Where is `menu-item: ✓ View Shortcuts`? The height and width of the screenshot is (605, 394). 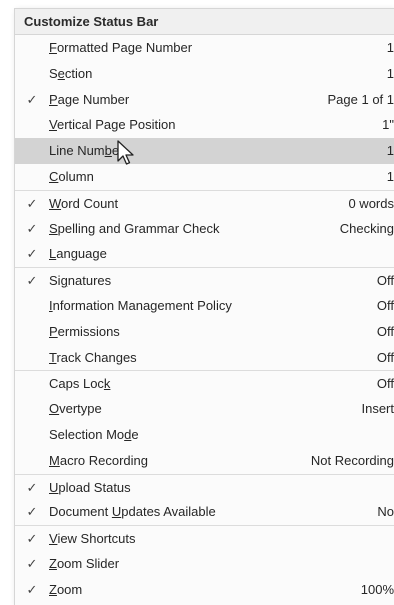 menu-item: ✓ View Shortcuts is located at coordinates (204, 538).